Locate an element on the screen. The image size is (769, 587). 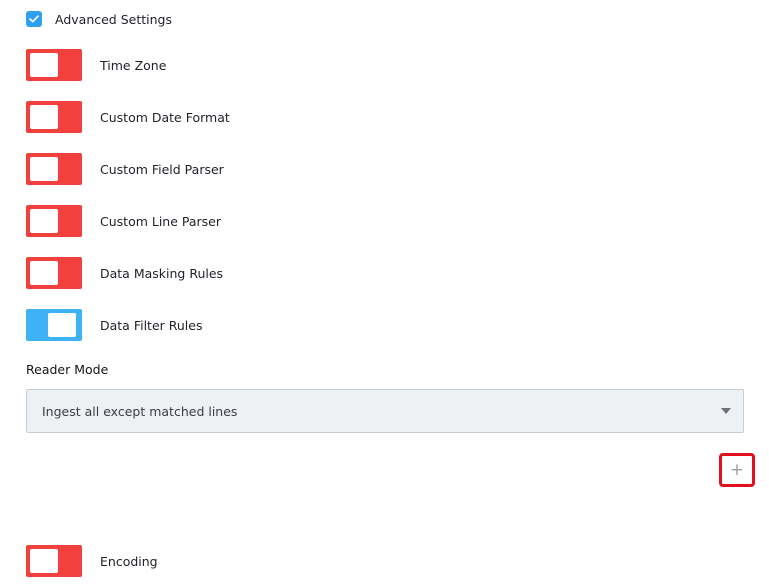
toggle-row-data-filter-rules: Data Filter Rules is located at coordinates (114, 325).